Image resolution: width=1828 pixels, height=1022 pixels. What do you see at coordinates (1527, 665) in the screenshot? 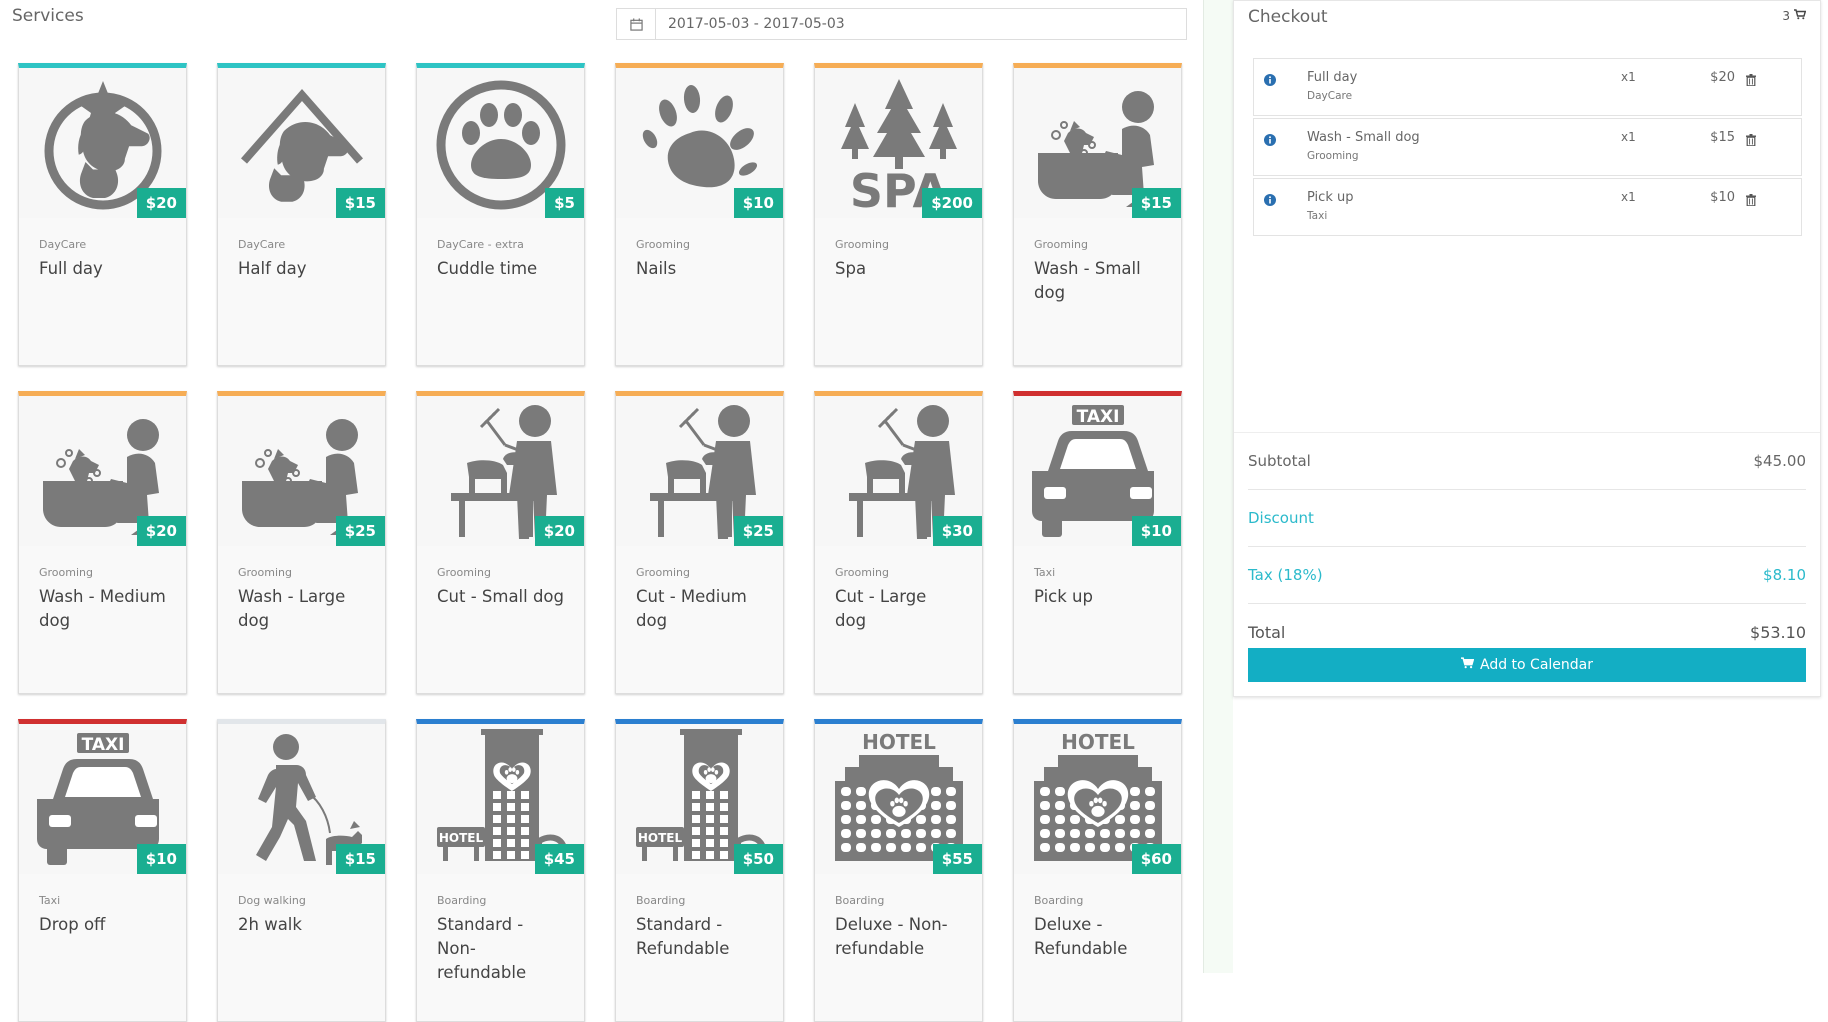
I see `add-to-calendar-button: Add to Calendar` at bounding box center [1527, 665].